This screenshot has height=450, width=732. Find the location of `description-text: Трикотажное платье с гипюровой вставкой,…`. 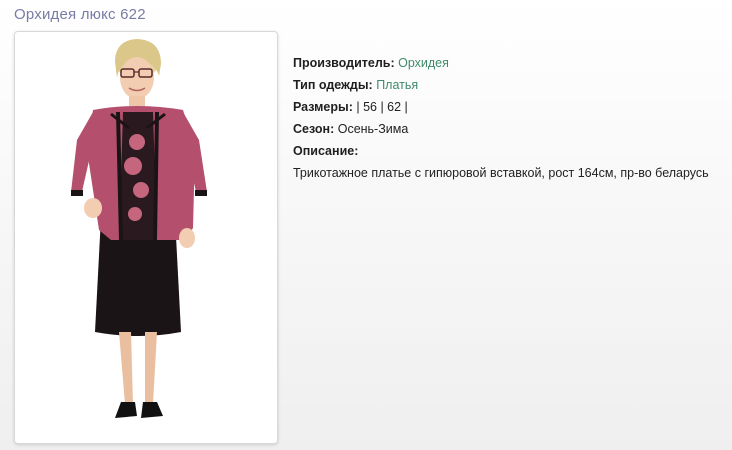

description-text: Трикотажное платье с гипюровой вставкой,… is located at coordinates (501, 173).